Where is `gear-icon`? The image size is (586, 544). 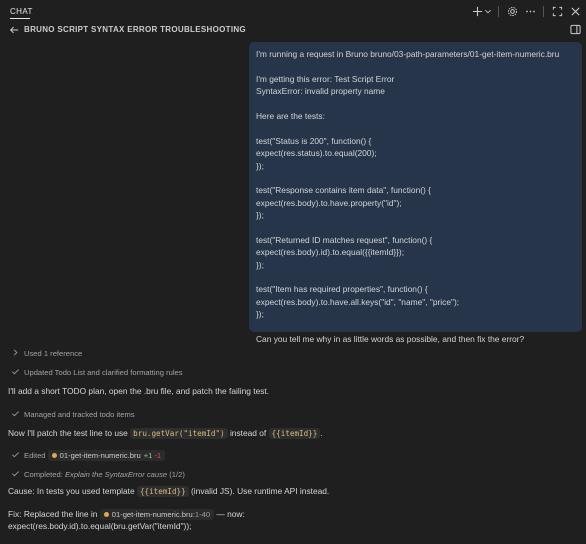 gear-icon is located at coordinates (512, 11).